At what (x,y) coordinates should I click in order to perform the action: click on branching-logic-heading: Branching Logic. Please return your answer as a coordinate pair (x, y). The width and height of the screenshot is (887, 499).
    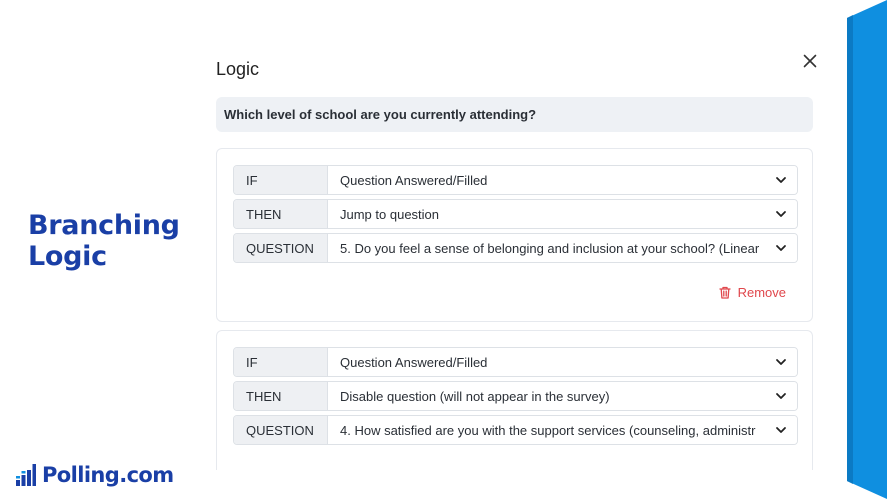
    Looking at the image, I should click on (104, 241).